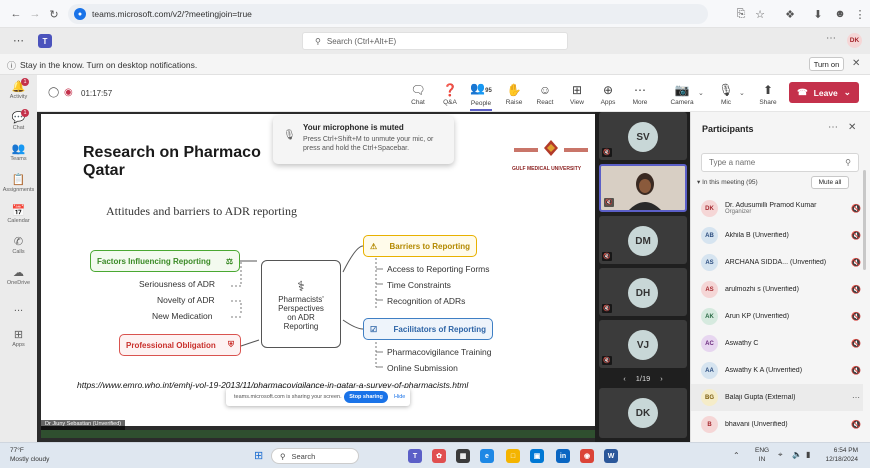 The width and height of the screenshot is (870, 468). I want to click on participant-row: AS ARCHANA SIDDA... (Unverified) 🔇, so click(777, 262).